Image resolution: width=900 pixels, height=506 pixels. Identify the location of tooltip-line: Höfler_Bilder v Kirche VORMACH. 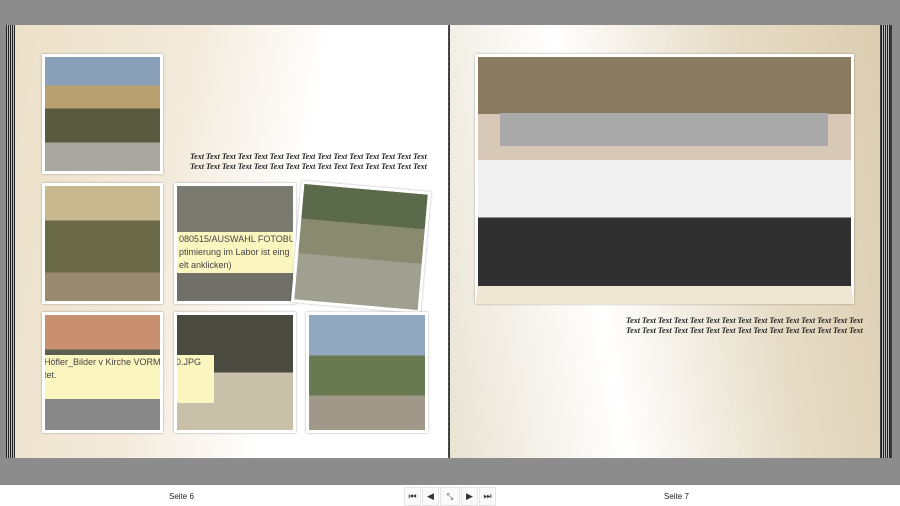
(102, 362).